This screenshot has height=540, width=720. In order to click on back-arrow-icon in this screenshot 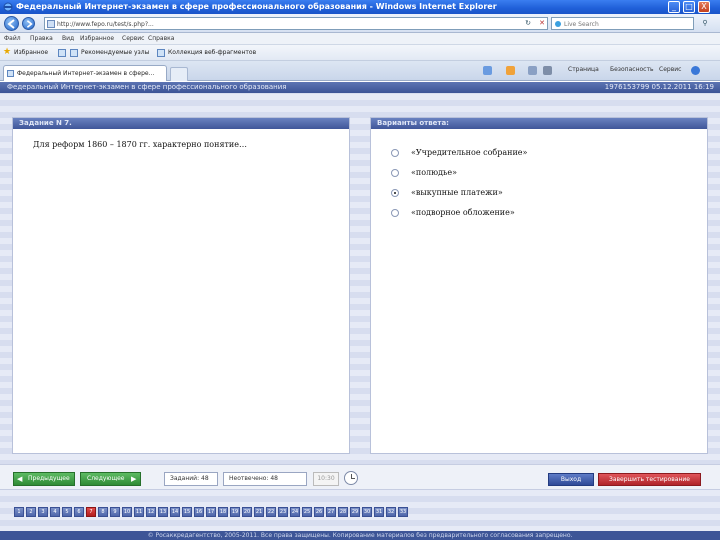, I will do `click(11, 24)`.